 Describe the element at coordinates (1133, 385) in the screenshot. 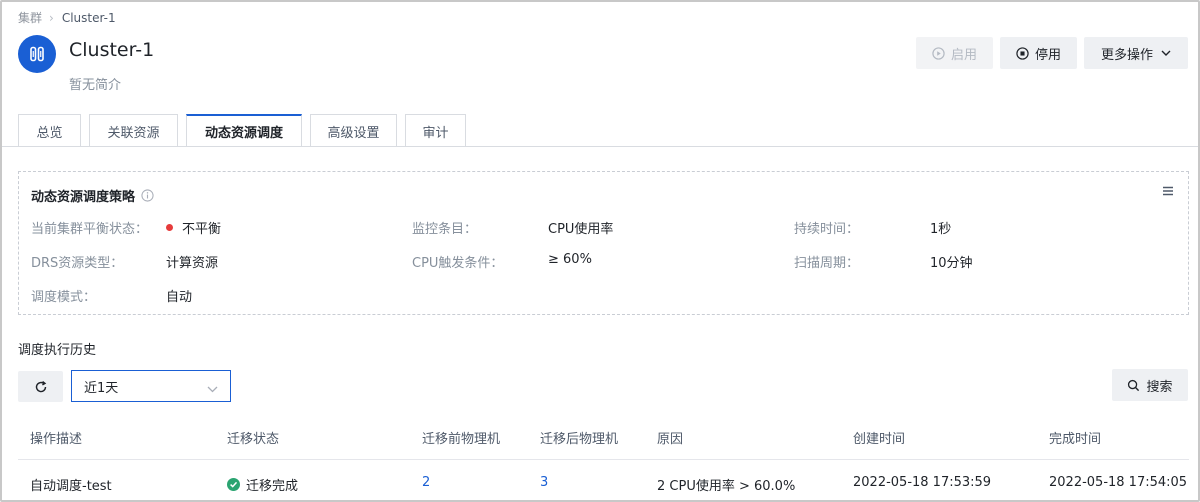

I see `search-icon` at that location.